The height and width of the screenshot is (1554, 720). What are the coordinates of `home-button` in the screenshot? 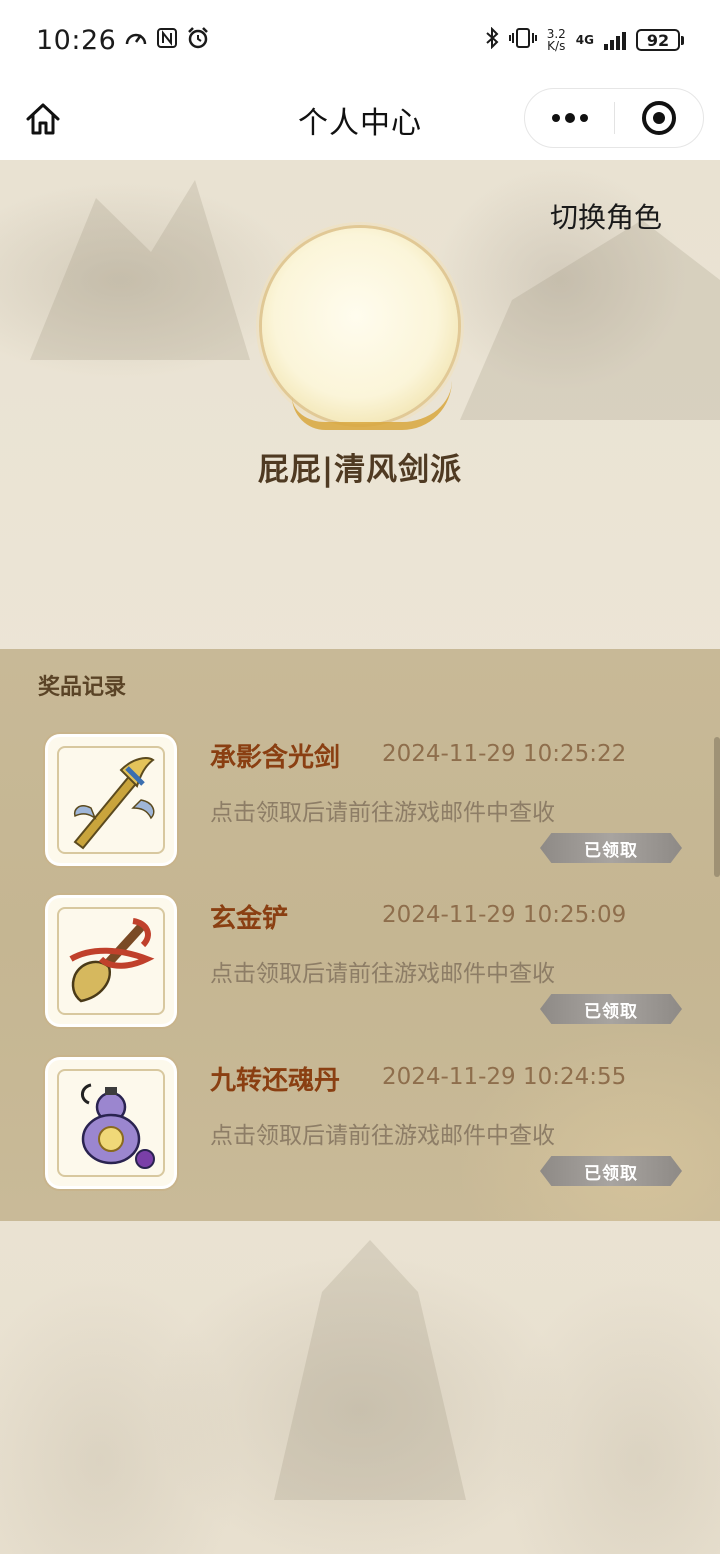 It's located at (43, 119).